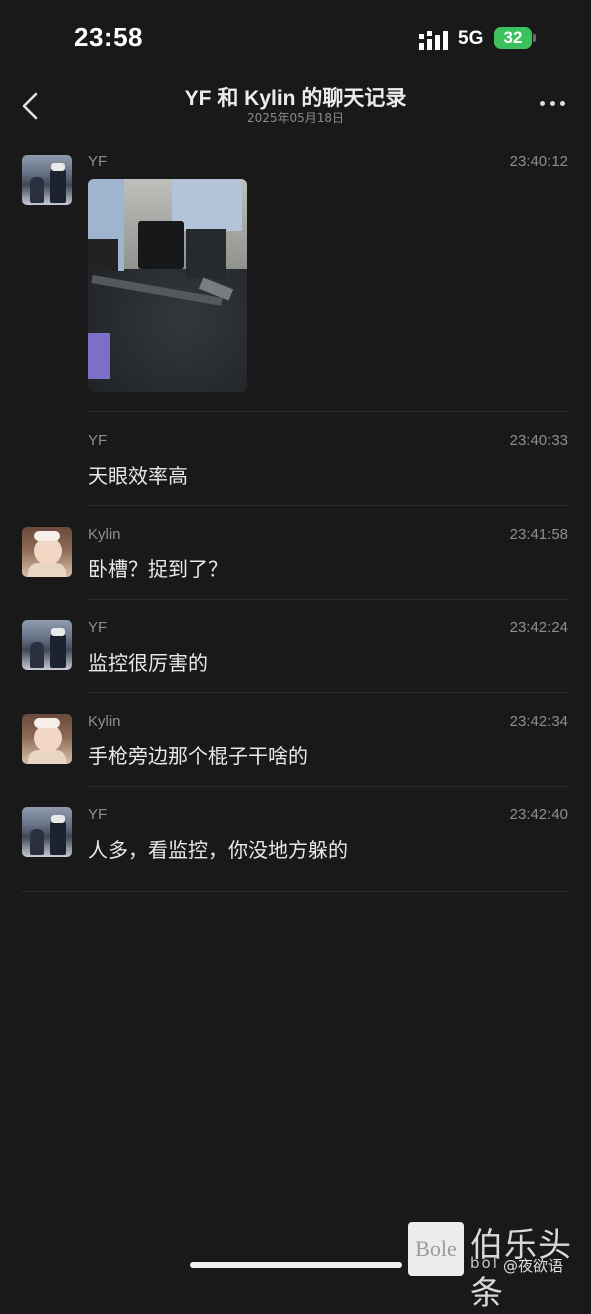 The width and height of the screenshot is (591, 1314). Describe the element at coordinates (148, 663) in the screenshot. I see `message-text: 监控很厉害的` at that location.